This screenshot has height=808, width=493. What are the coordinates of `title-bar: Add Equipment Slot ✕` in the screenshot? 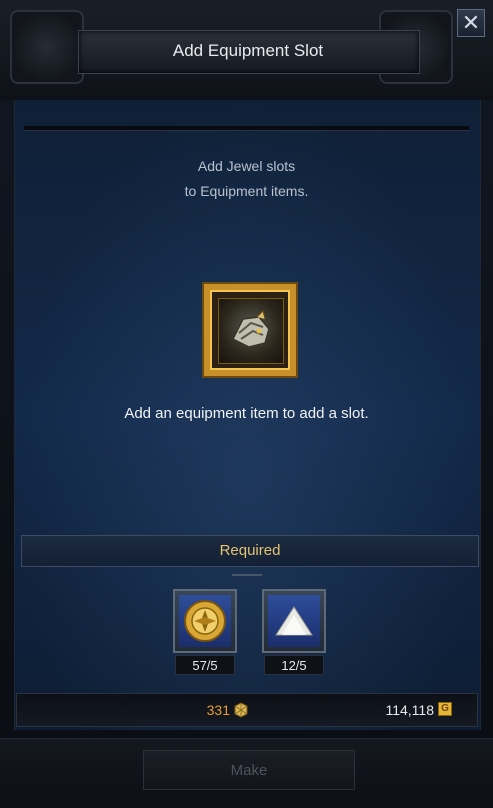 It's located at (246, 50).